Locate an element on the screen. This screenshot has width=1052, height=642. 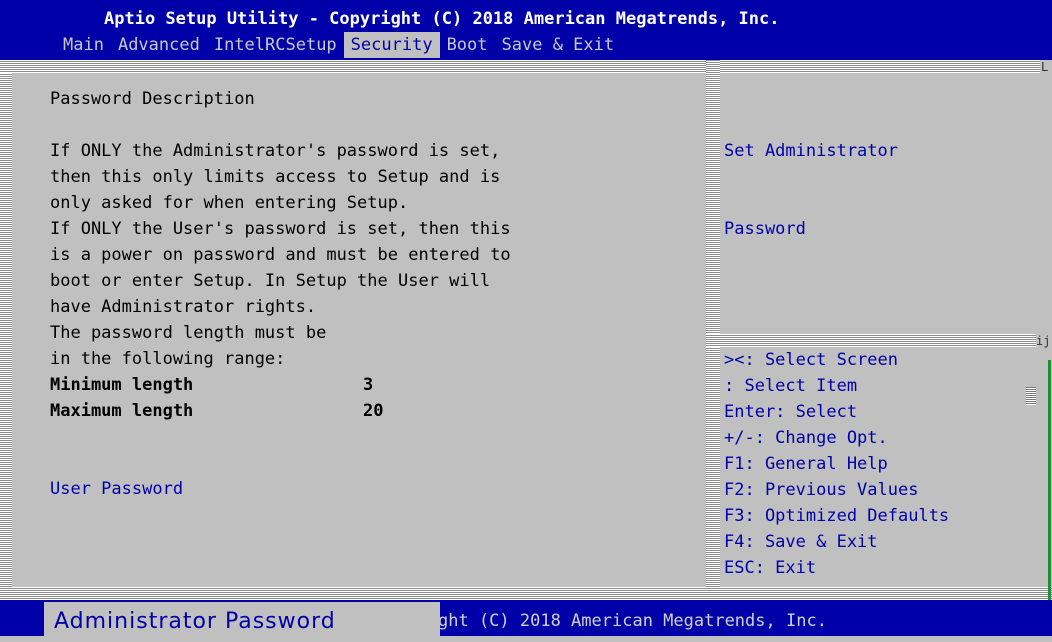
help-divider is located at coordinates (871, 340).